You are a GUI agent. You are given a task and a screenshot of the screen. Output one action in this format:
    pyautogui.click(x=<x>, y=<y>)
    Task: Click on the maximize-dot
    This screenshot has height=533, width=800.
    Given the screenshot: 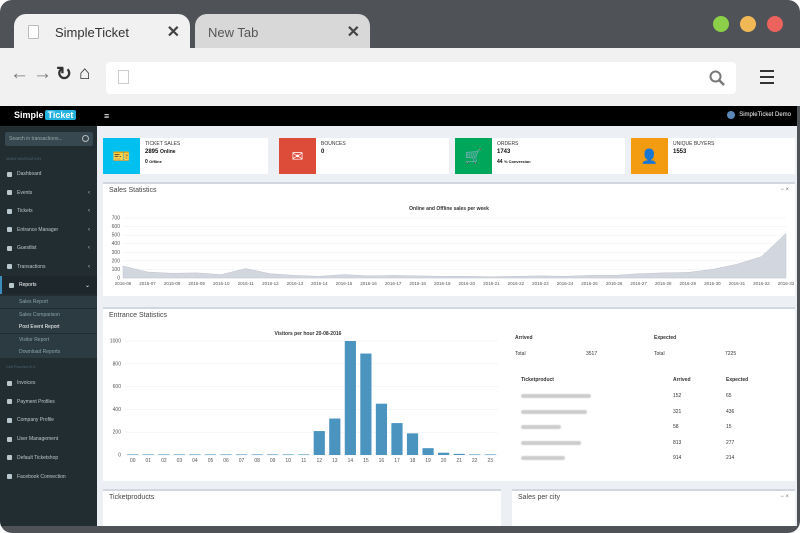 What is the action you would take?
    pyautogui.click(x=721, y=24)
    